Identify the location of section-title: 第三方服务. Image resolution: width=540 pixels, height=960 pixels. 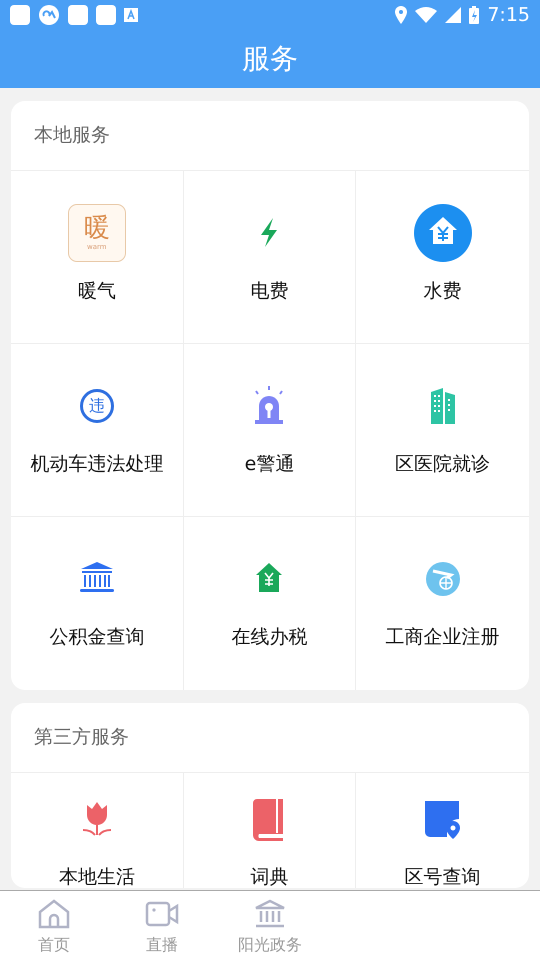
(81, 737).